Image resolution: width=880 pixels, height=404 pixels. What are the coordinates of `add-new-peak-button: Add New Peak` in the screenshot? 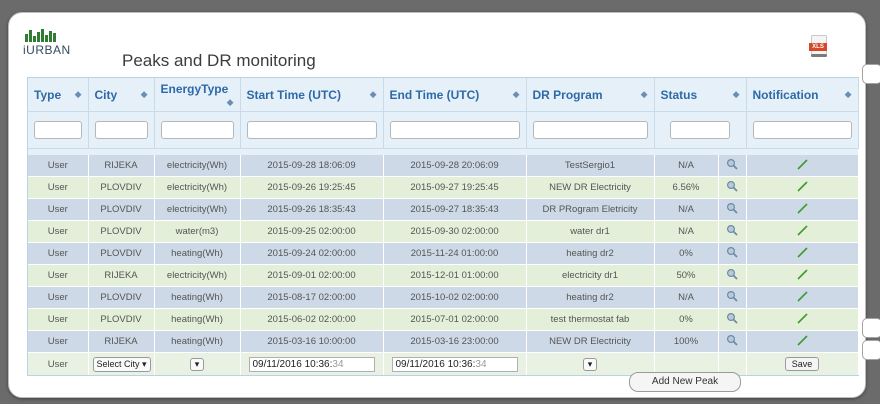 It's located at (685, 382).